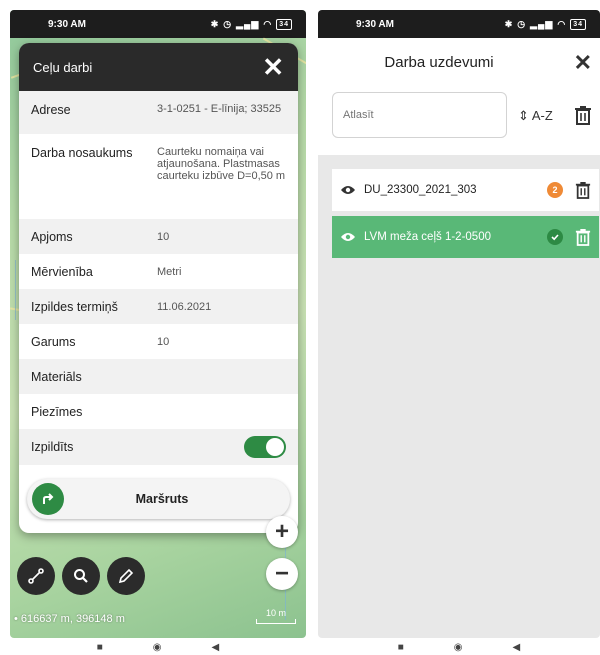  I want to click on task-item: DU_23300_2021_303 2, so click(465, 190).